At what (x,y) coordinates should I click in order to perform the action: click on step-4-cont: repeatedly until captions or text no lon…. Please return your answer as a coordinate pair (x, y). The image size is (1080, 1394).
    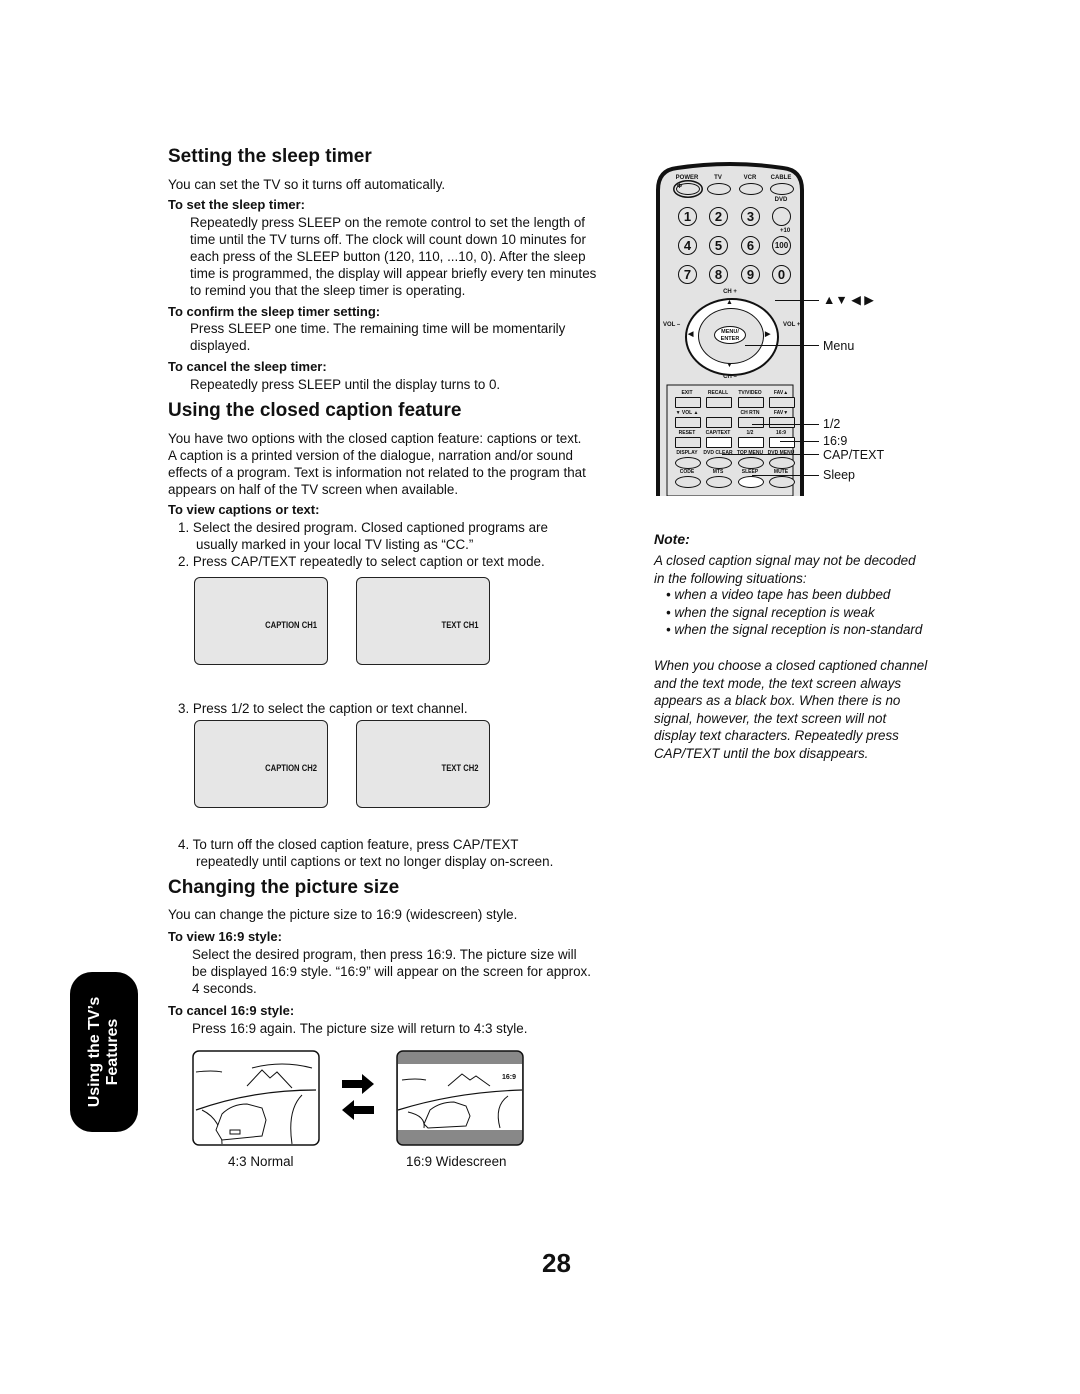
    Looking at the image, I should click on (375, 861).